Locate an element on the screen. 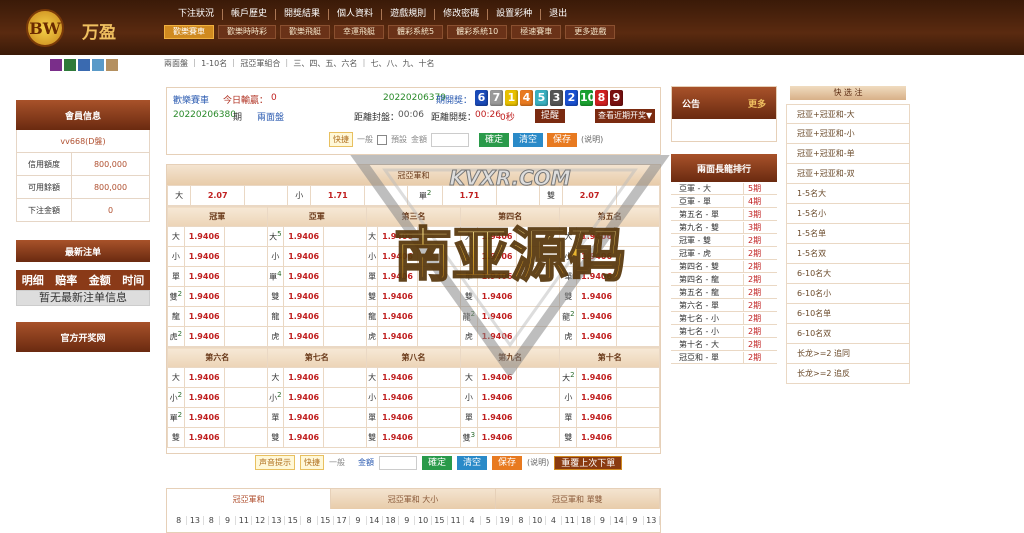 Image resolution: width=1024 pixels, height=533 pixels. sound-toggle: 声音提示 is located at coordinates (275, 462).